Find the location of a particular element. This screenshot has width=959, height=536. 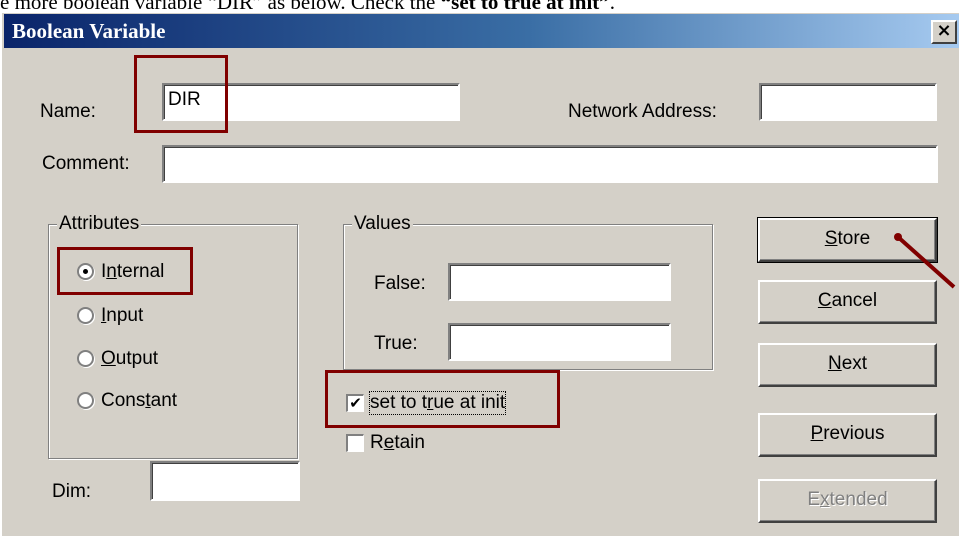

dim-input is located at coordinates (225, 481).